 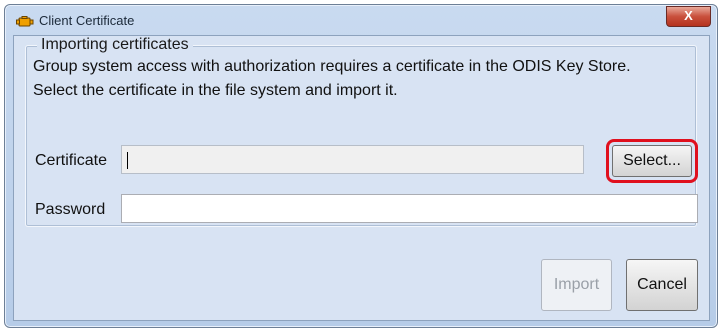 I want to click on certificate-label: Certificate, so click(x=71, y=160).